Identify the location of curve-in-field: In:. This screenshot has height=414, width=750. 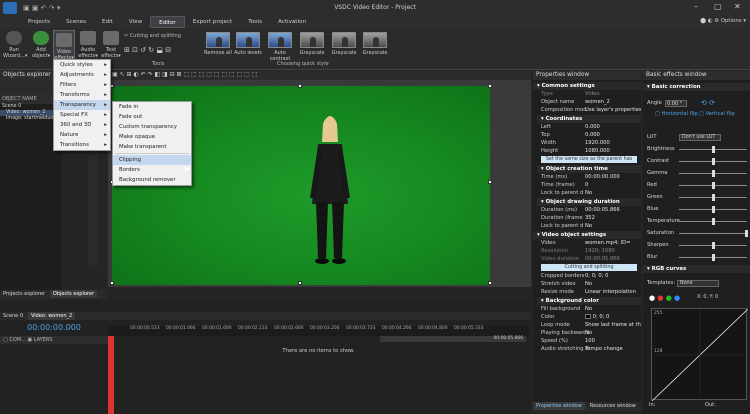
(652, 405).